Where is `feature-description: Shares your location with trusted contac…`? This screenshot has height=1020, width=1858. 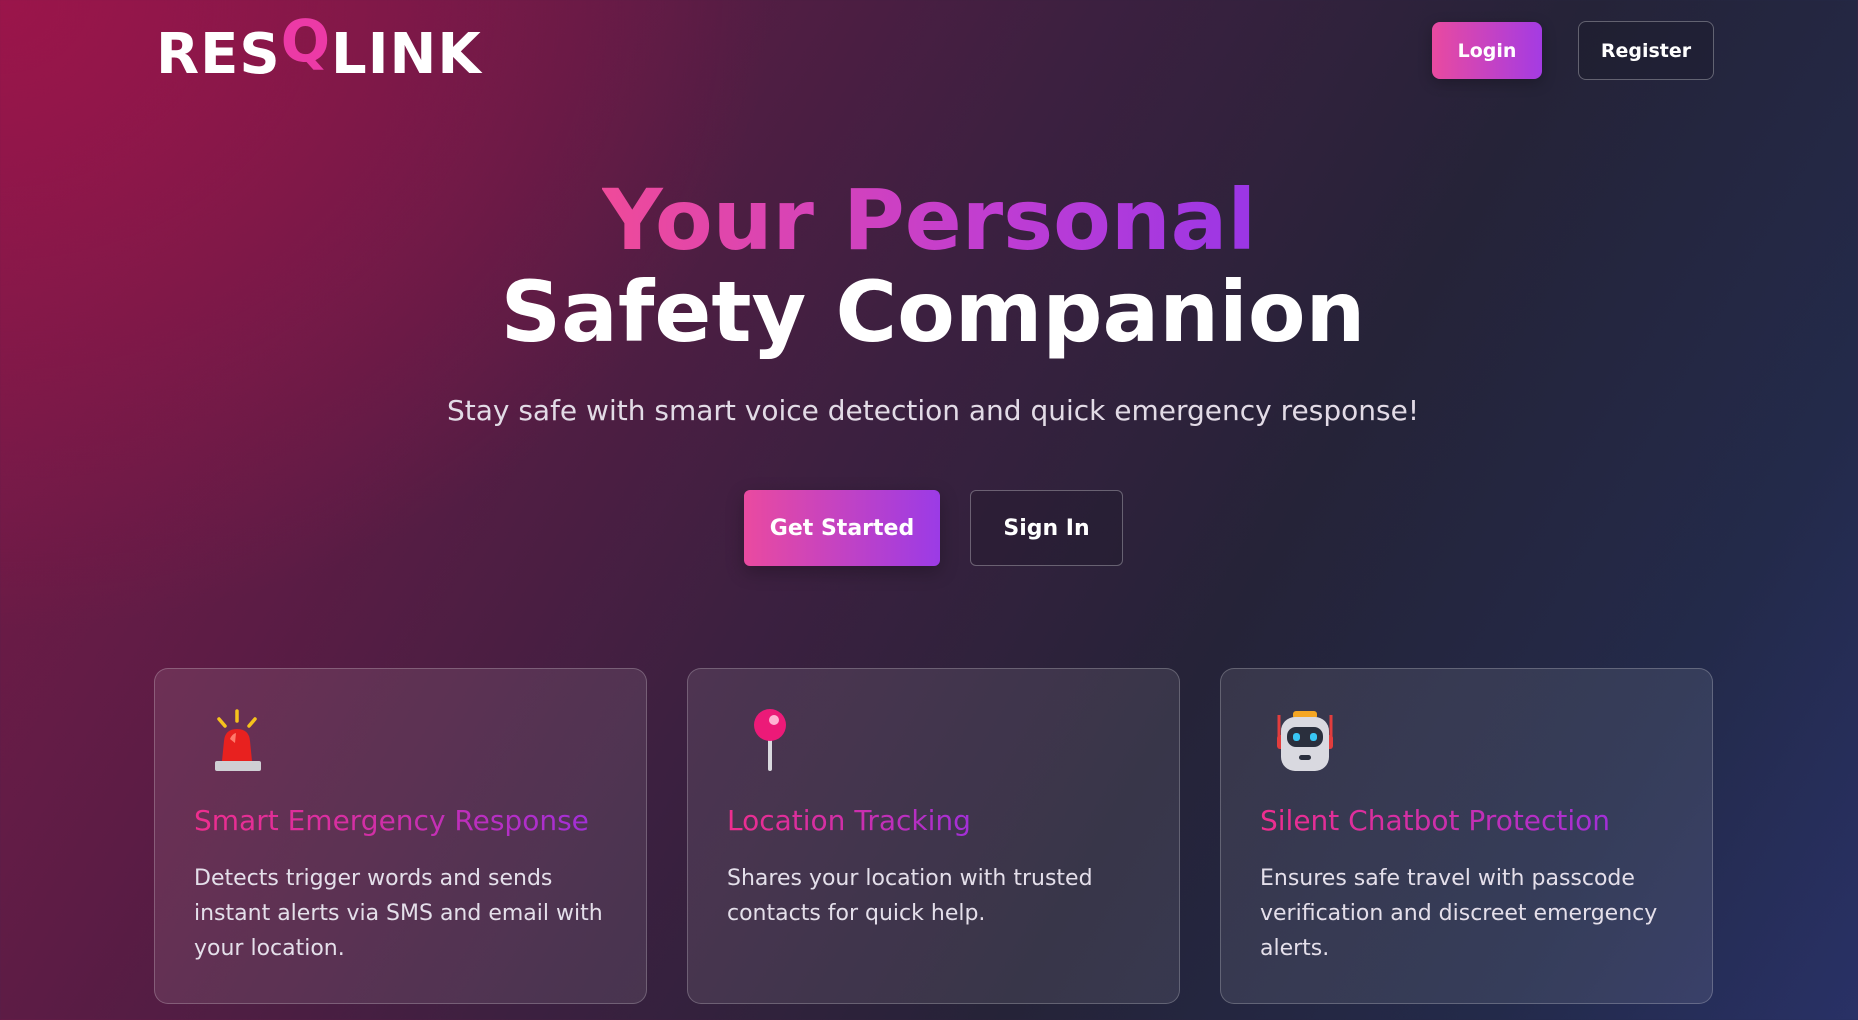 feature-description: Shares your location with trusted contac… is located at coordinates (910, 896).